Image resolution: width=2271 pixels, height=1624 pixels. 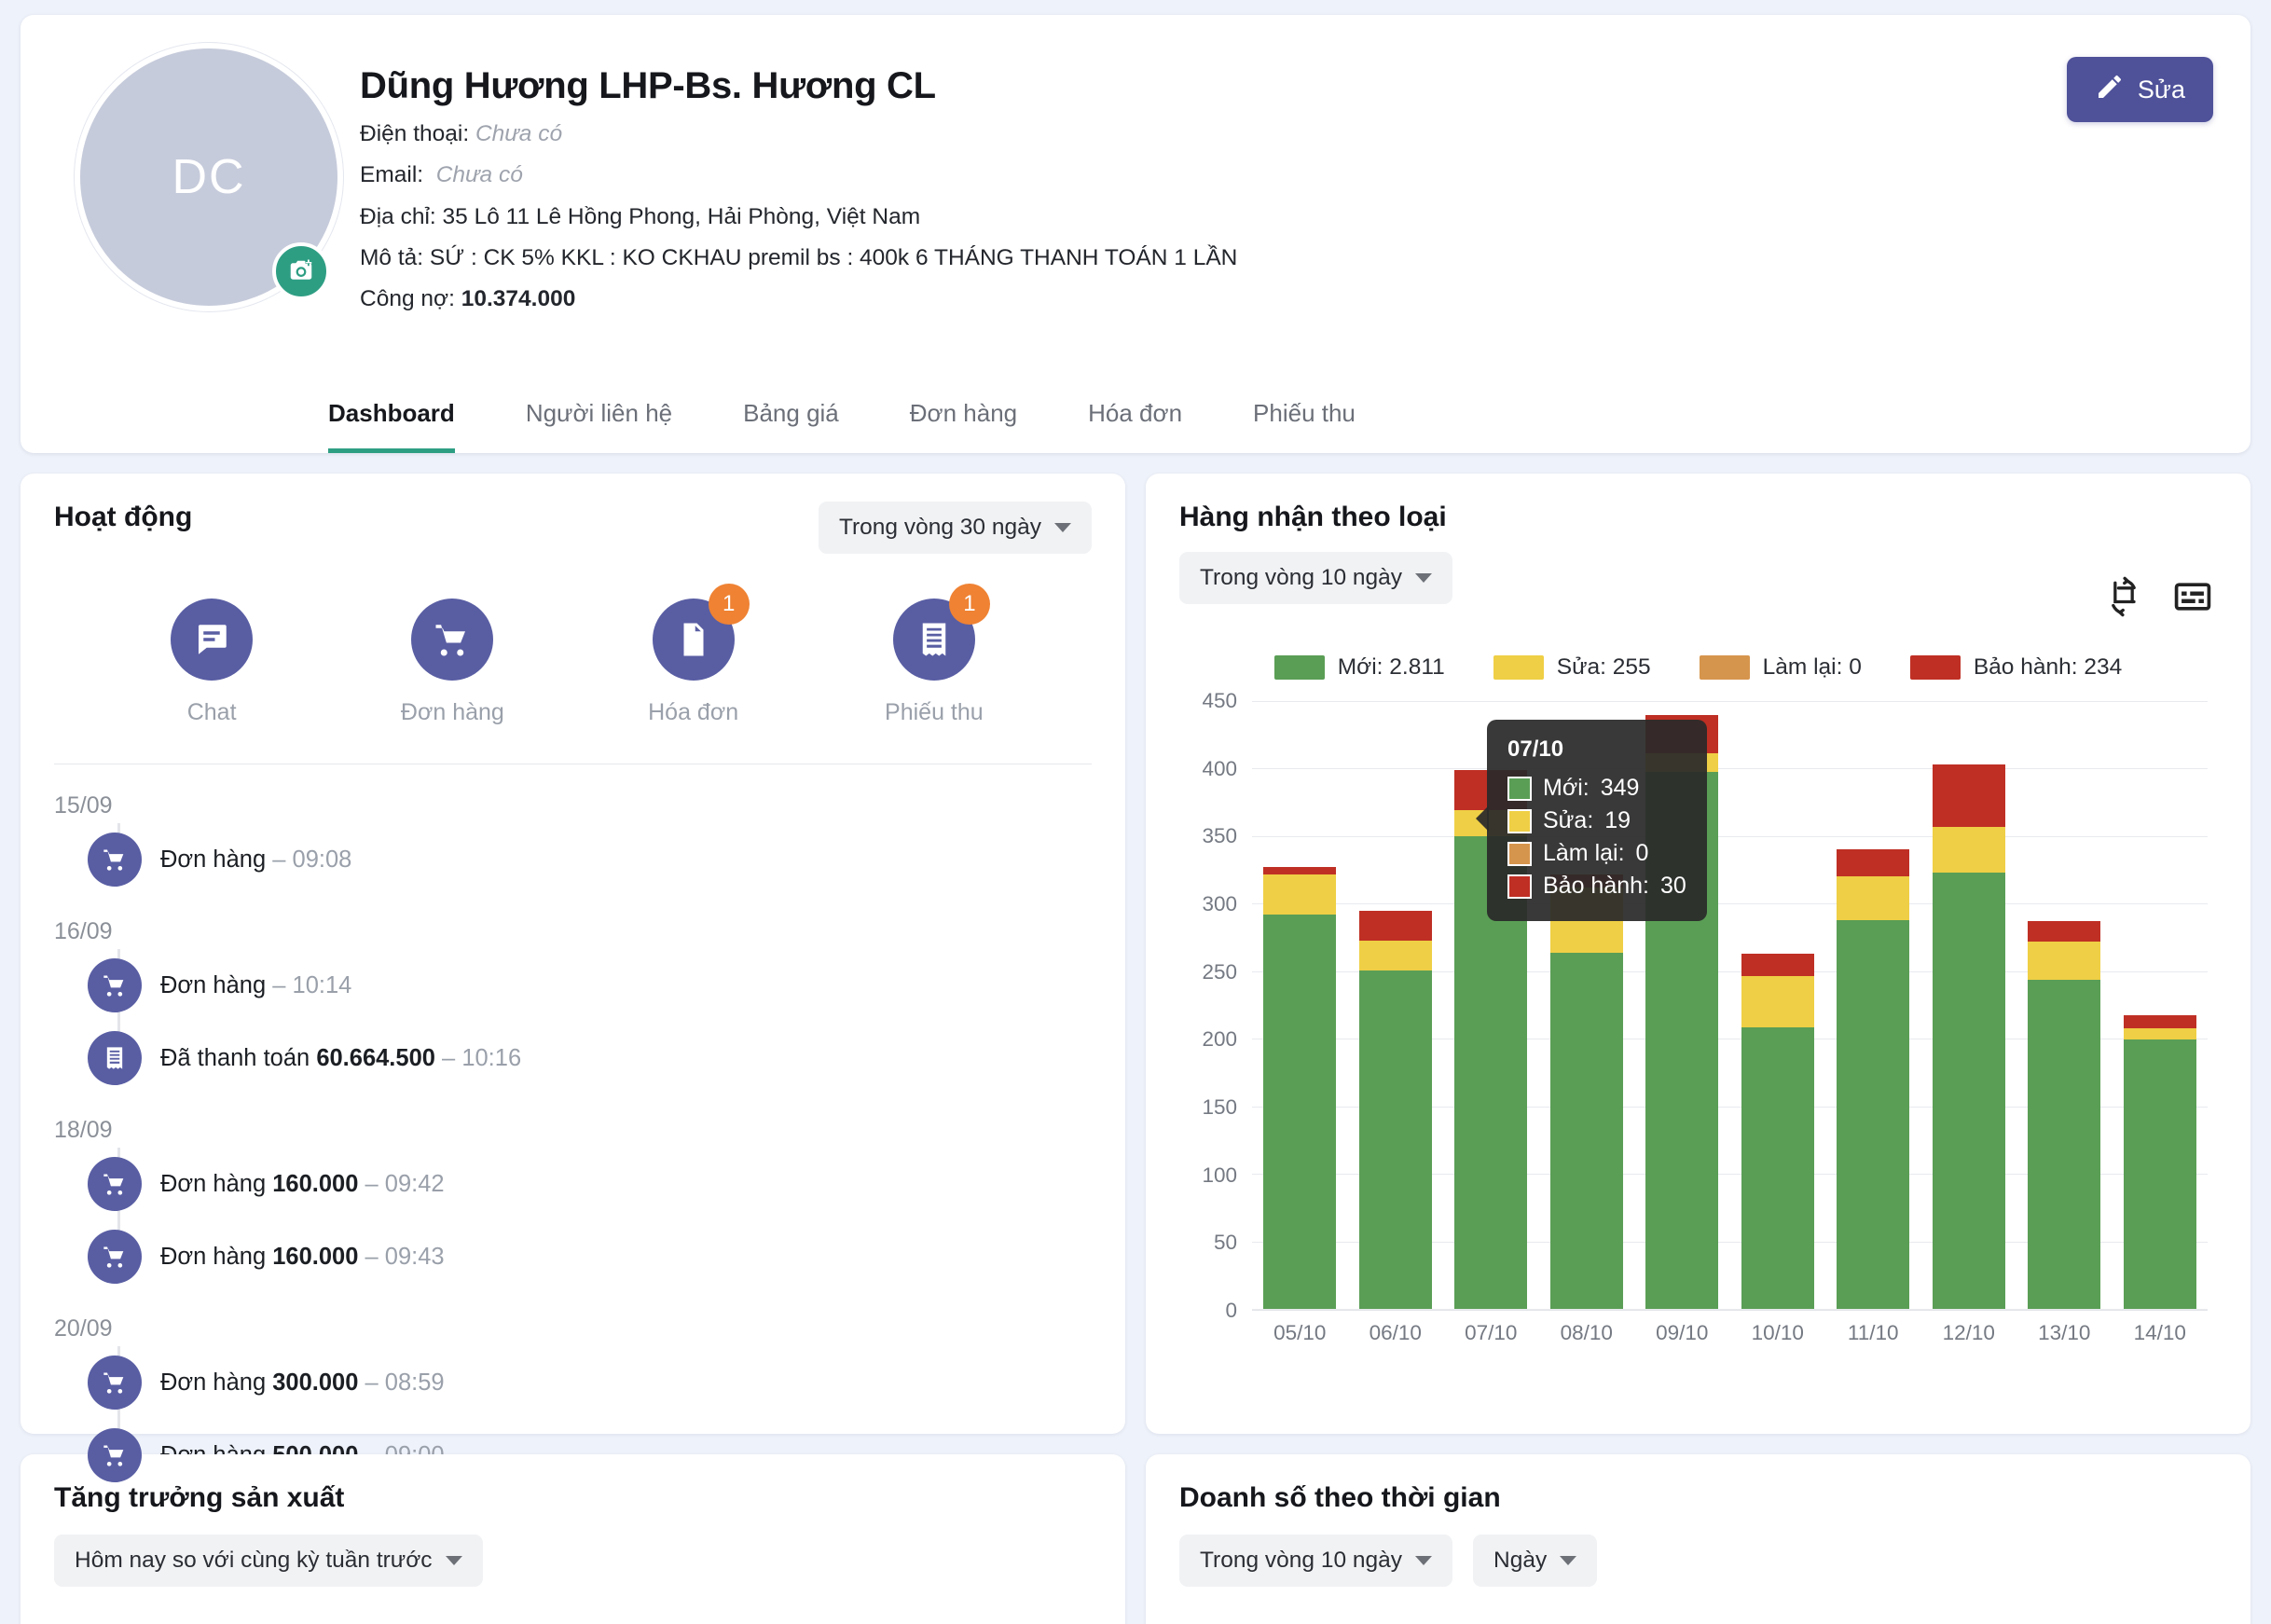 I want to click on growth-compare-filter-label: Hôm nay so với cùng kỳ tuần trước, so click(x=254, y=1560).